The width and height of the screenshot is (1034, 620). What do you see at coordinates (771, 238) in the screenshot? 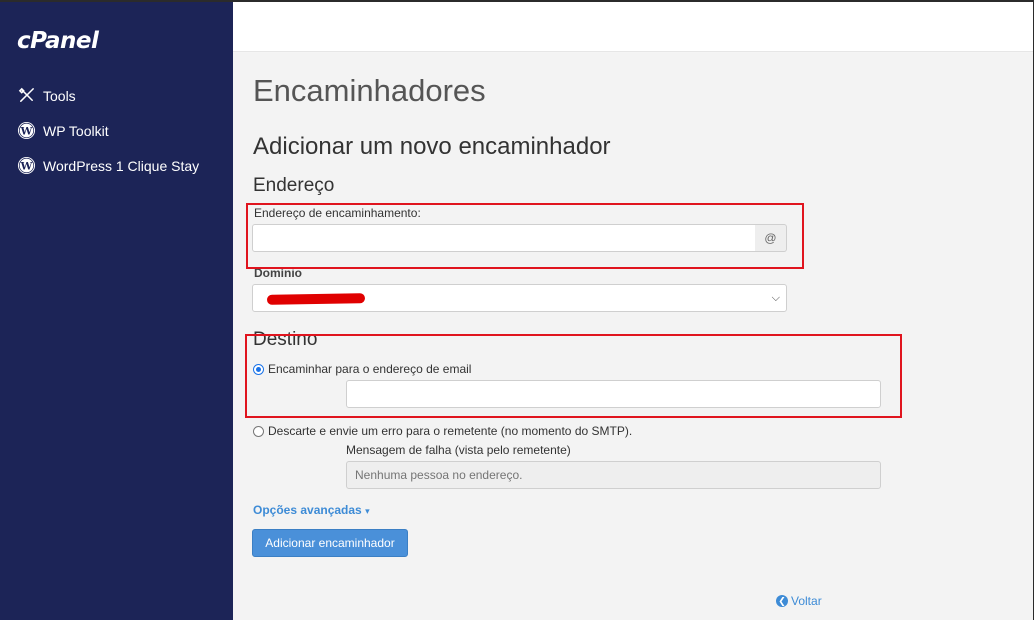
I see `at-symbol-addon: @` at bounding box center [771, 238].